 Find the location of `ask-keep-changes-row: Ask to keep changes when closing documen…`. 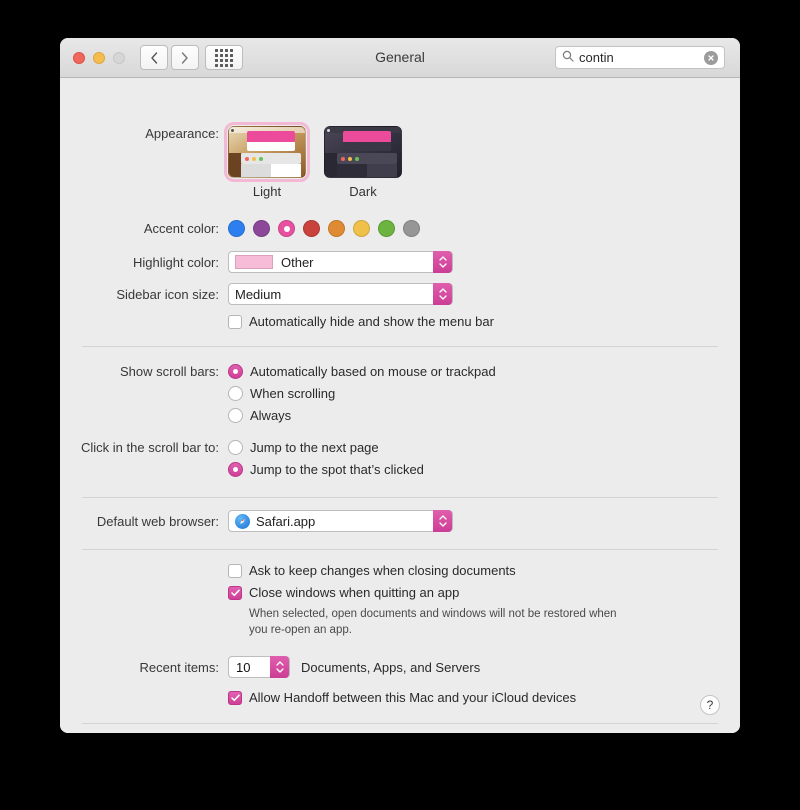

ask-keep-changes-row: Ask to keep changes when closing documen… is located at coordinates (428, 570).